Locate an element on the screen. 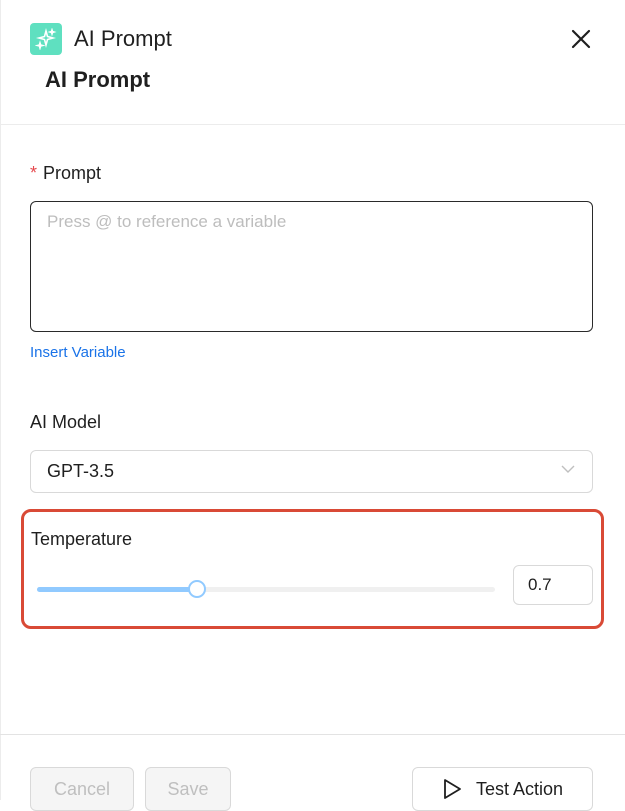 The image size is (625, 811). test-action-button: Test Action is located at coordinates (502, 789).